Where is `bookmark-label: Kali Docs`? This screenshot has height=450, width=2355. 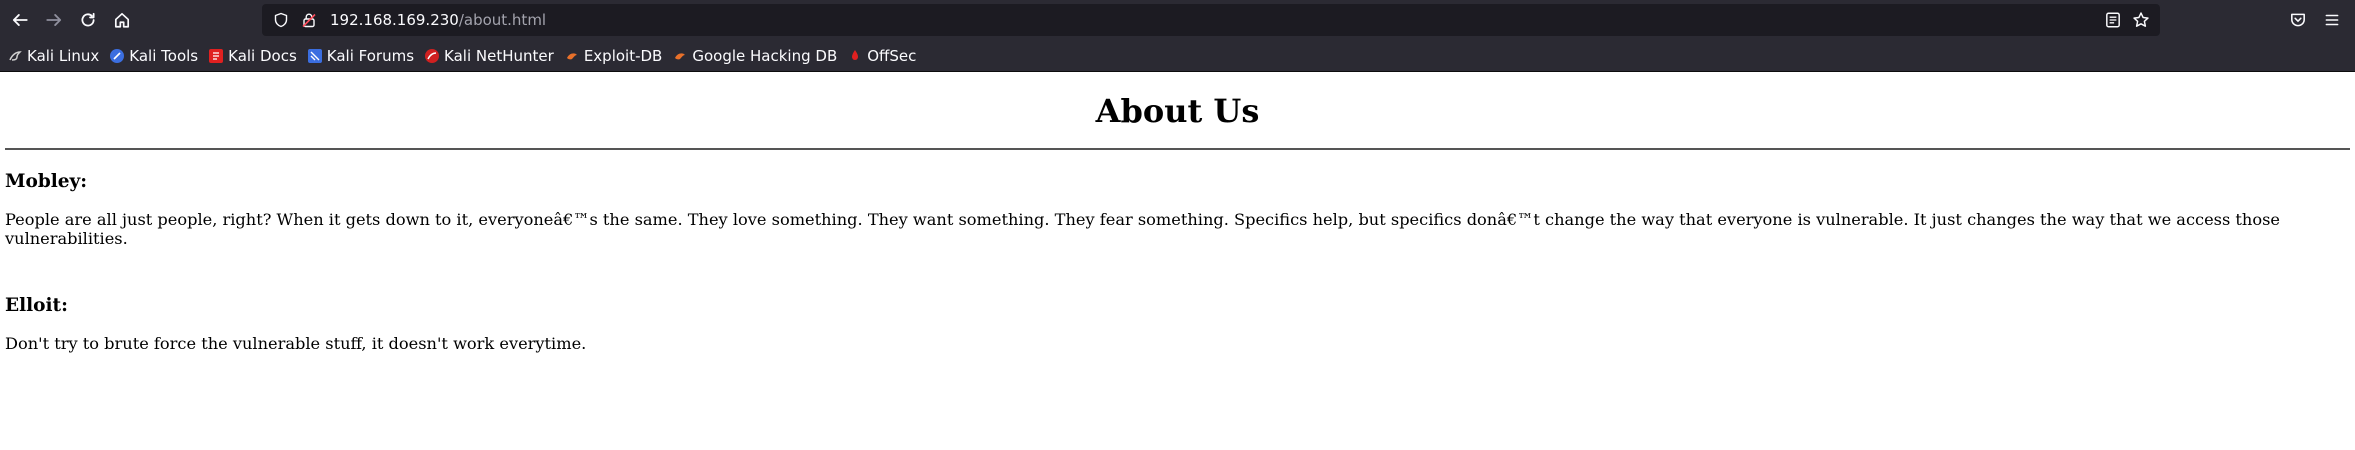 bookmark-label: Kali Docs is located at coordinates (262, 55).